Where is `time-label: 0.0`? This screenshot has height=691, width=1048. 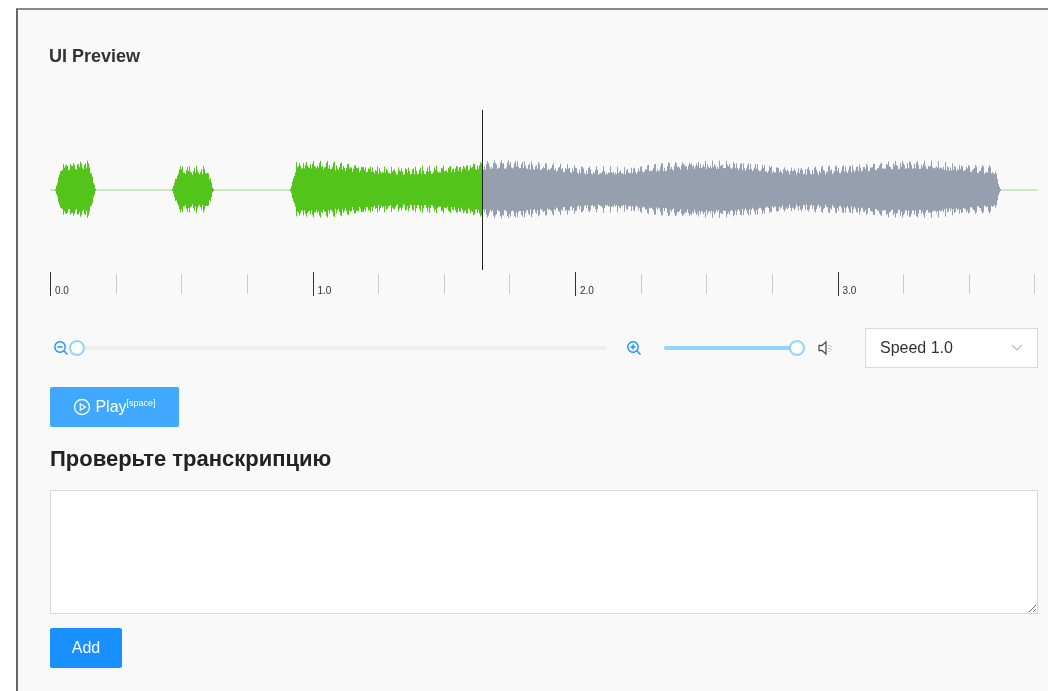 time-label: 0.0 is located at coordinates (62, 291).